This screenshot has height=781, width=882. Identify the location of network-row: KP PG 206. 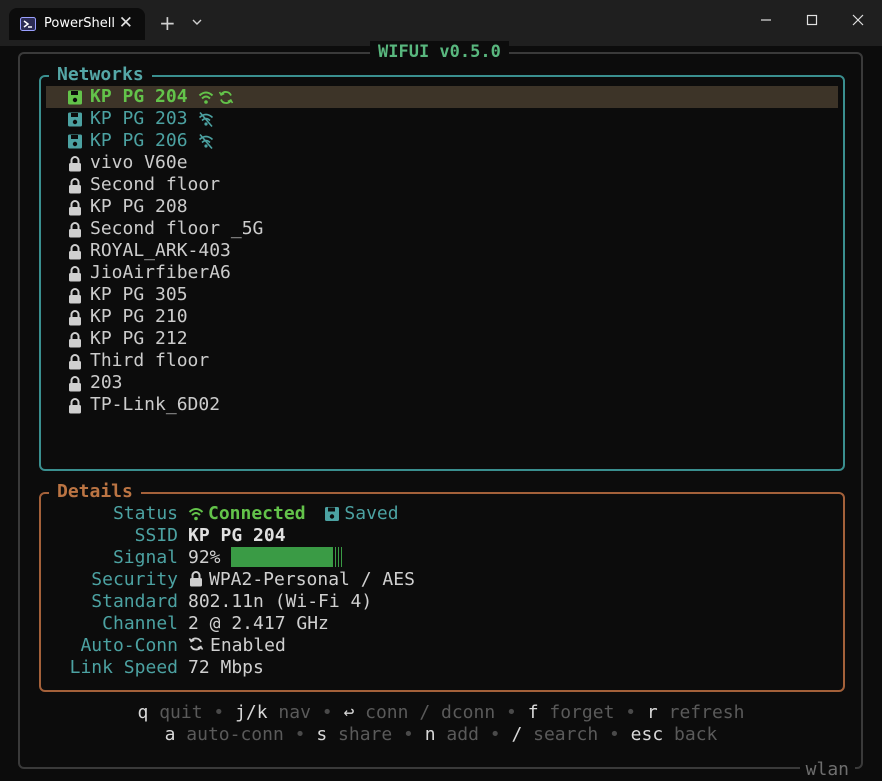
(442, 141).